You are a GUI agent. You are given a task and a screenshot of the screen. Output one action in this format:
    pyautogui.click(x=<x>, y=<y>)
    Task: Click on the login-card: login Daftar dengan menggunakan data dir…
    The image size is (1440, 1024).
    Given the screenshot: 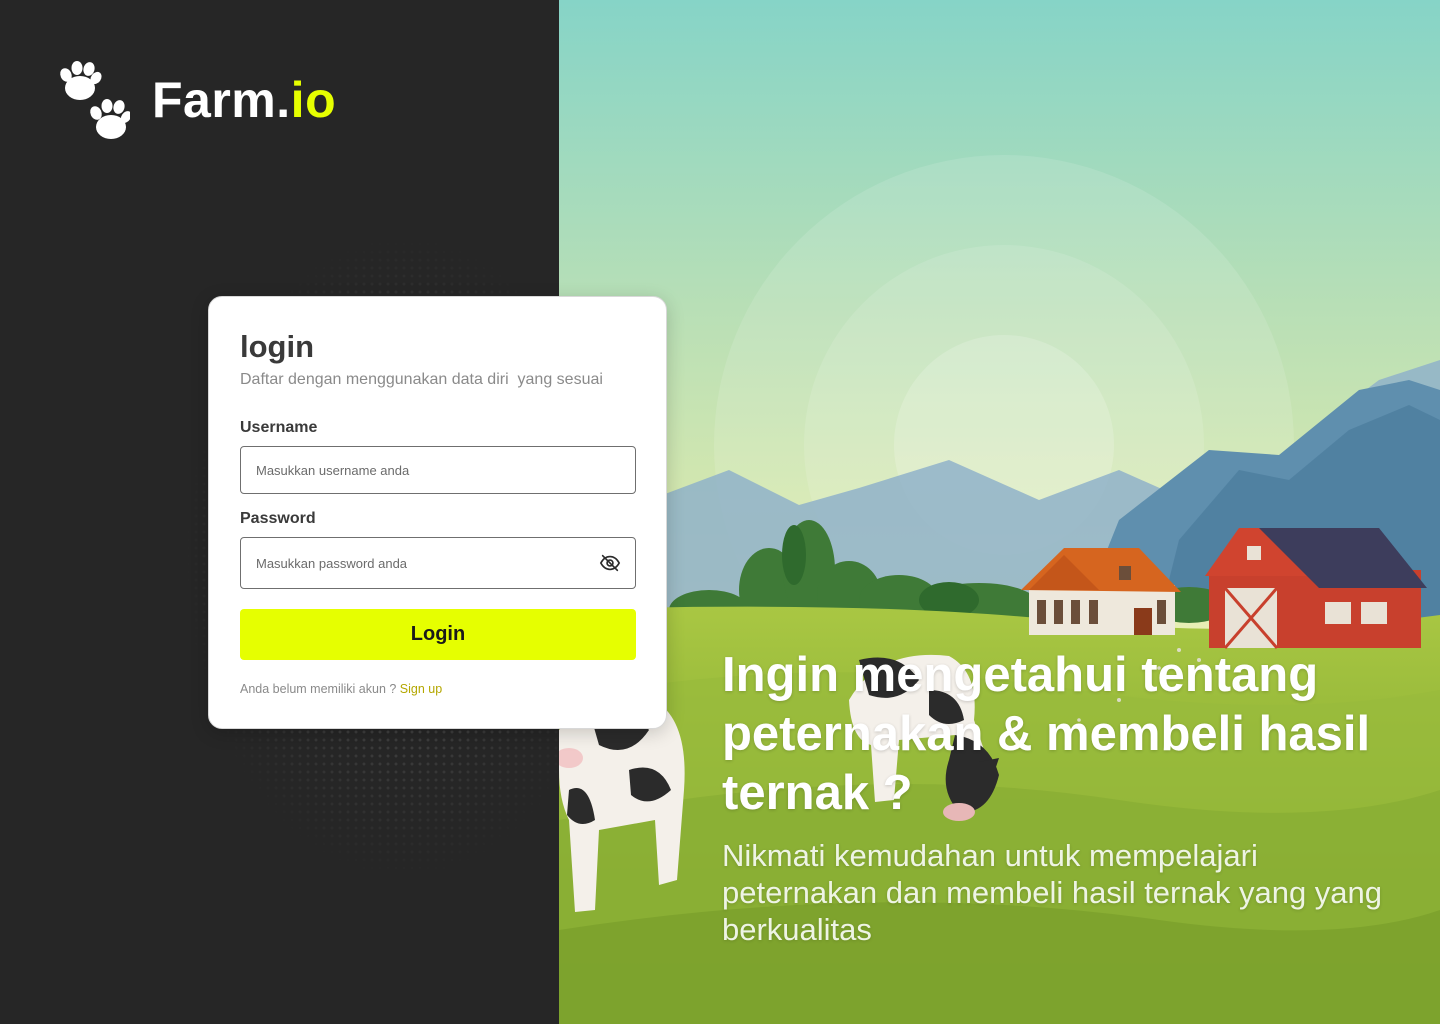 What is the action you would take?
    pyautogui.click(x=437, y=512)
    